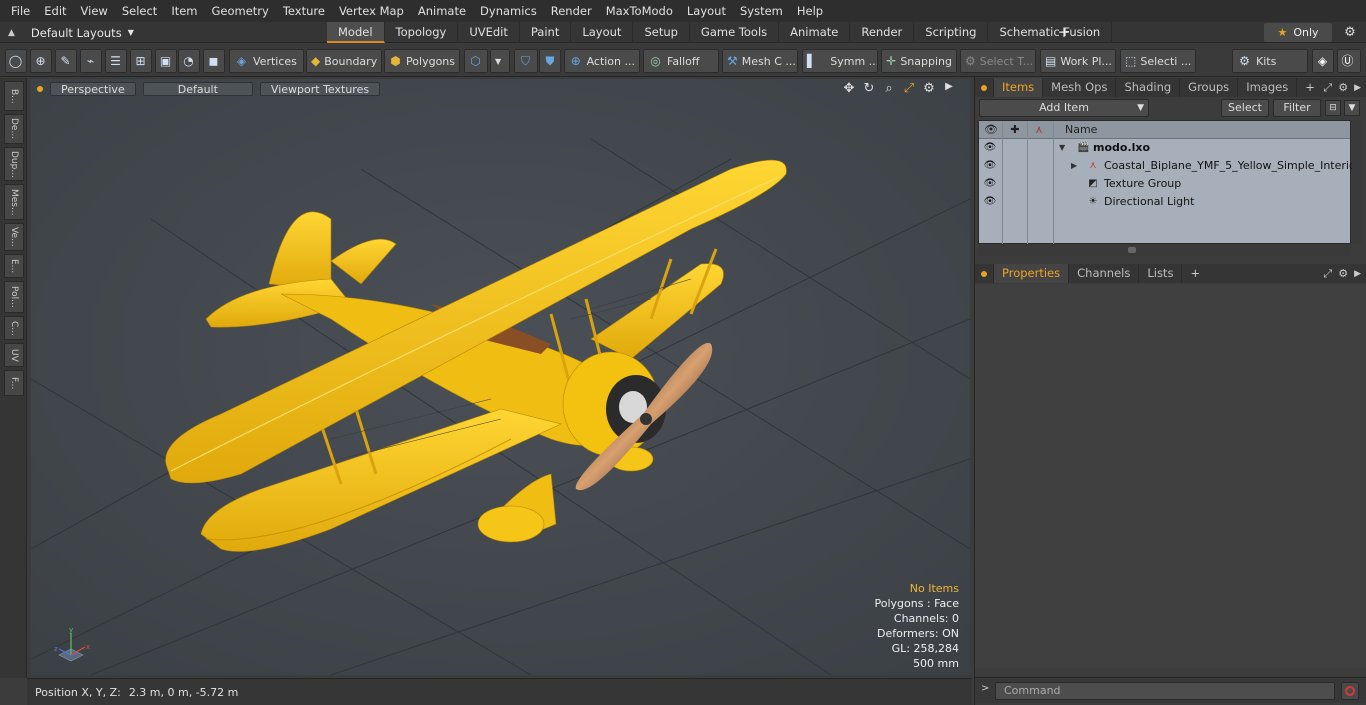  I want to click on scrollbar-thumb, so click(1132, 250).